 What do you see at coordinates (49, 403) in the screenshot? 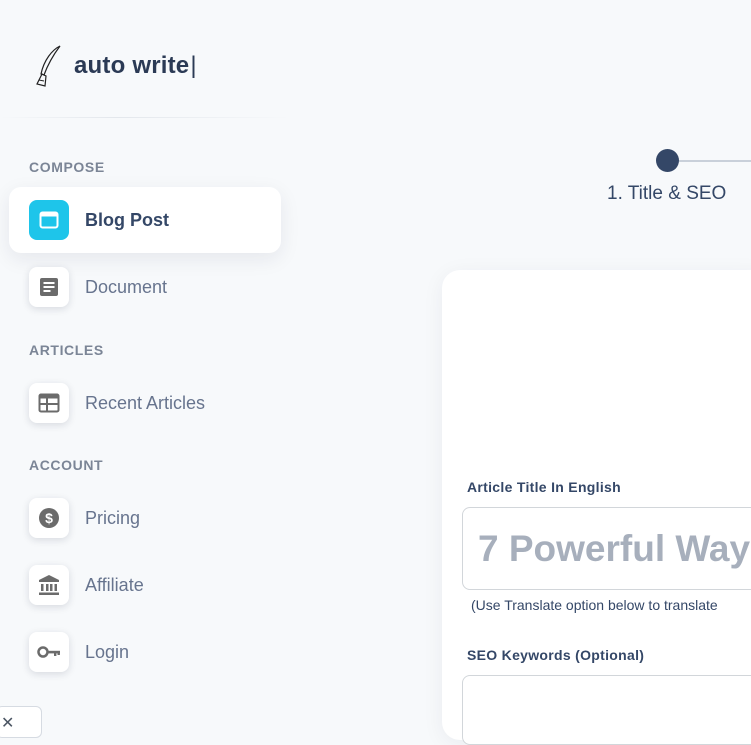
I see `table-icon` at bounding box center [49, 403].